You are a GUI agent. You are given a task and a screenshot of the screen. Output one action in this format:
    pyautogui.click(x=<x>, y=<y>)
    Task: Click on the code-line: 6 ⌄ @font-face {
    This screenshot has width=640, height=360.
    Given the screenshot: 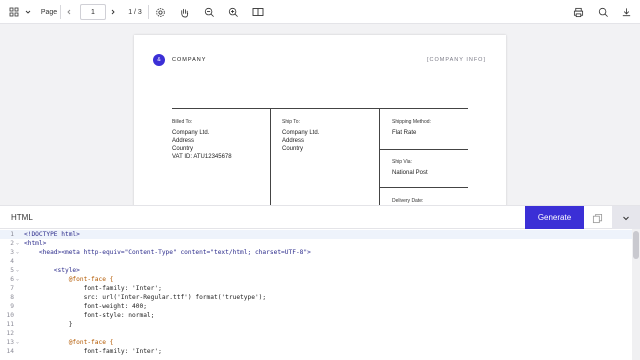 What is the action you would take?
    pyautogui.click(x=316, y=279)
    